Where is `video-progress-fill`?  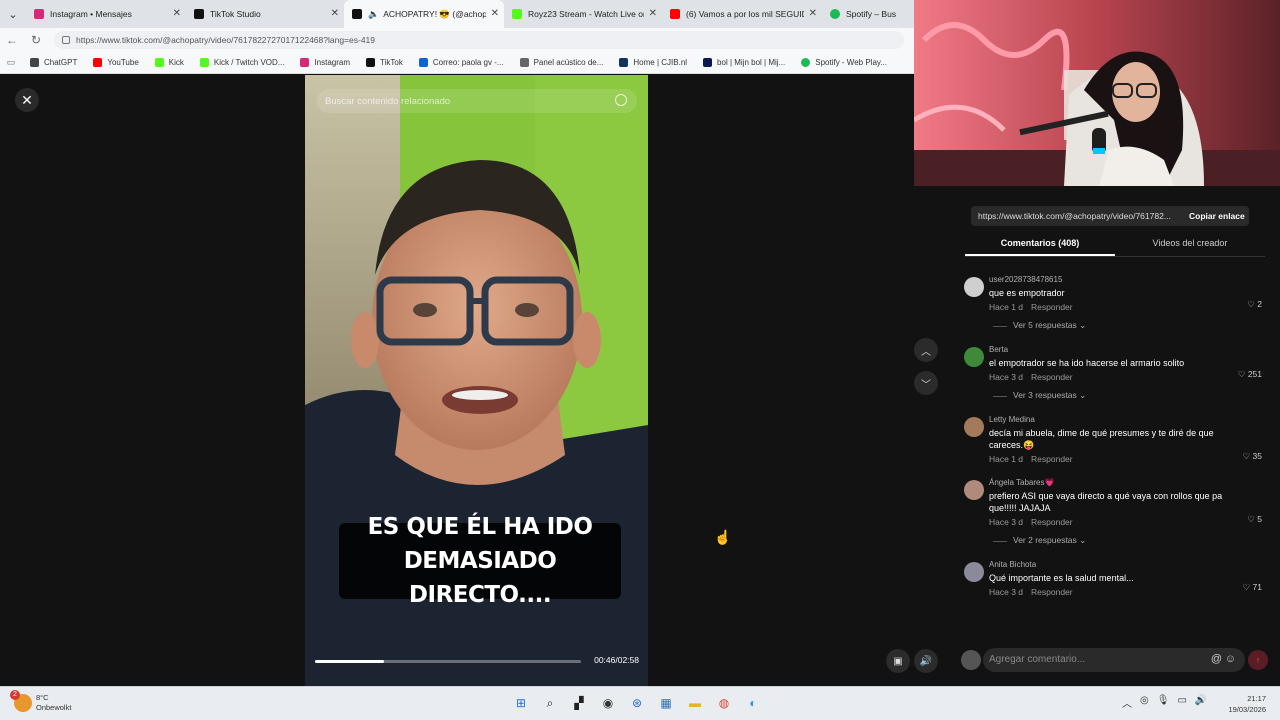
video-progress-fill is located at coordinates (349, 661).